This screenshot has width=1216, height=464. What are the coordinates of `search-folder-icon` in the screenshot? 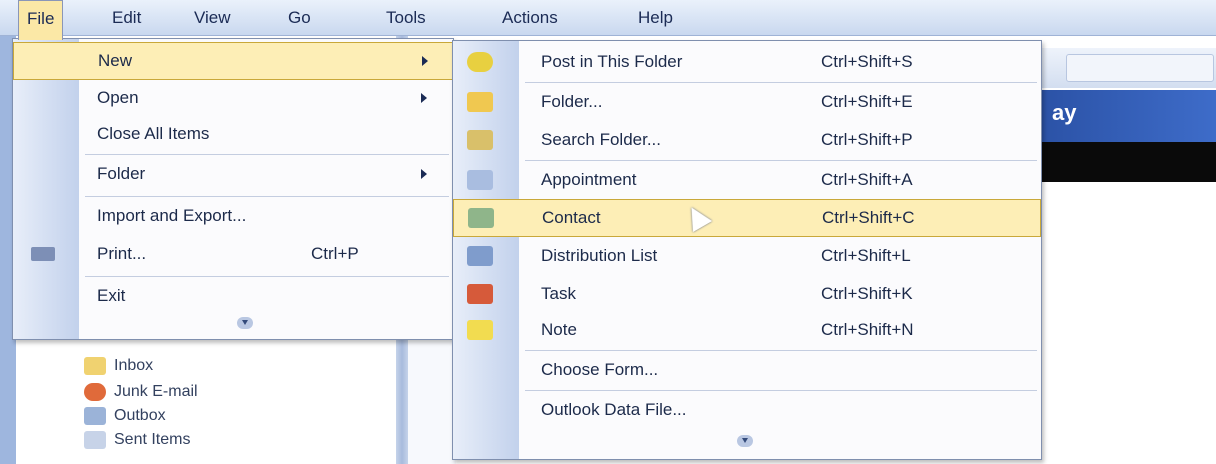 It's located at (480, 140).